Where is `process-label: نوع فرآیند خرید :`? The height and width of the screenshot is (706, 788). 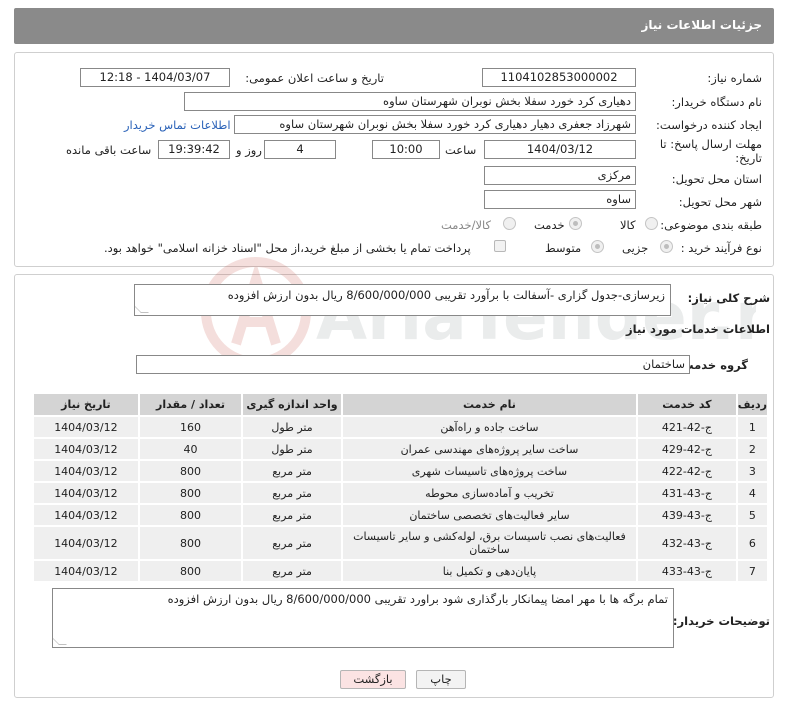 process-label: نوع فرآیند خرید : is located at coordinates (721, 248).